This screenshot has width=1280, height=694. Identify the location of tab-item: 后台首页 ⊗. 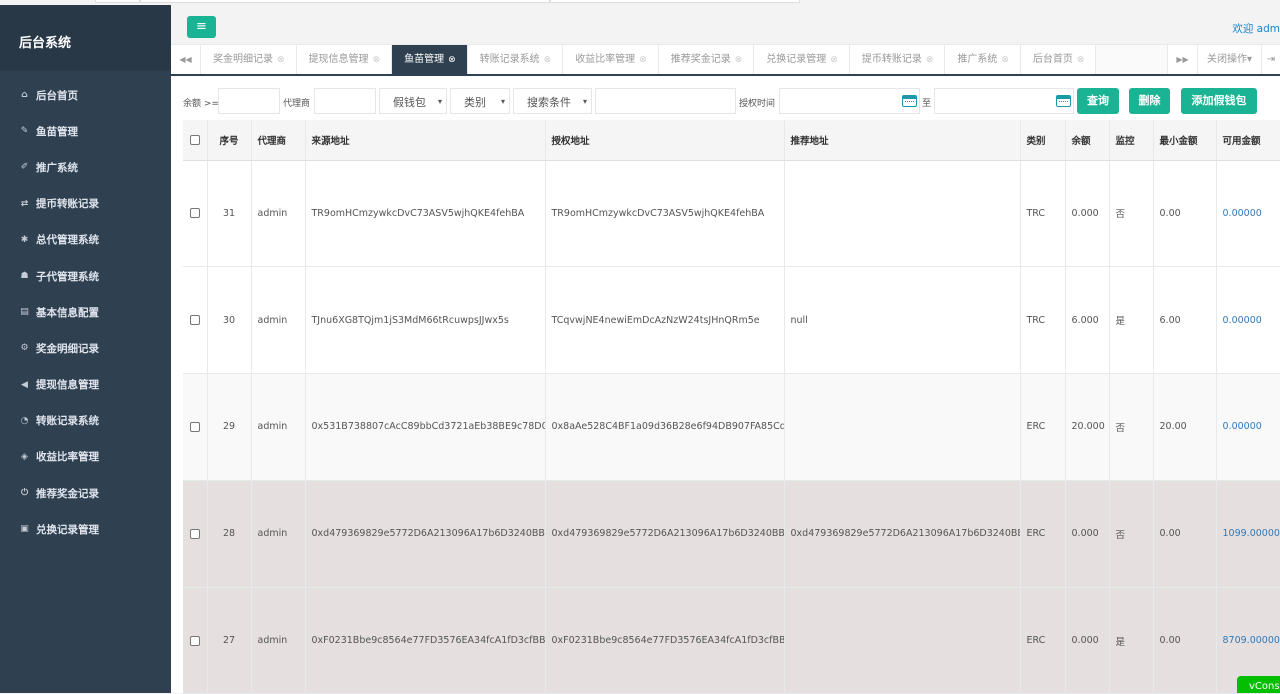
(1058, 59).